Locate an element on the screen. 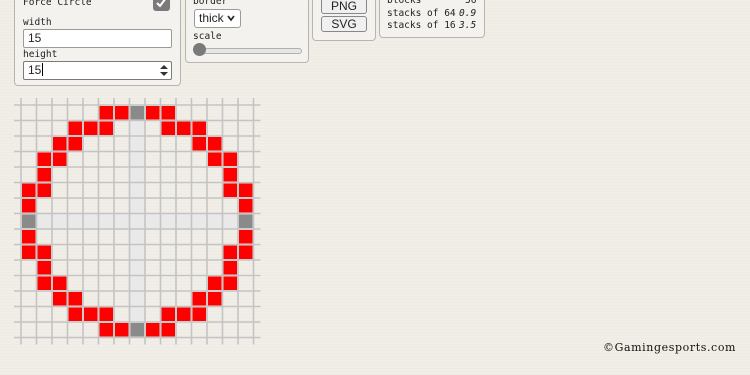 Image resolution: width=750 pixels, height=375 pixels. border-label: border is located at coordinates (210, 3).